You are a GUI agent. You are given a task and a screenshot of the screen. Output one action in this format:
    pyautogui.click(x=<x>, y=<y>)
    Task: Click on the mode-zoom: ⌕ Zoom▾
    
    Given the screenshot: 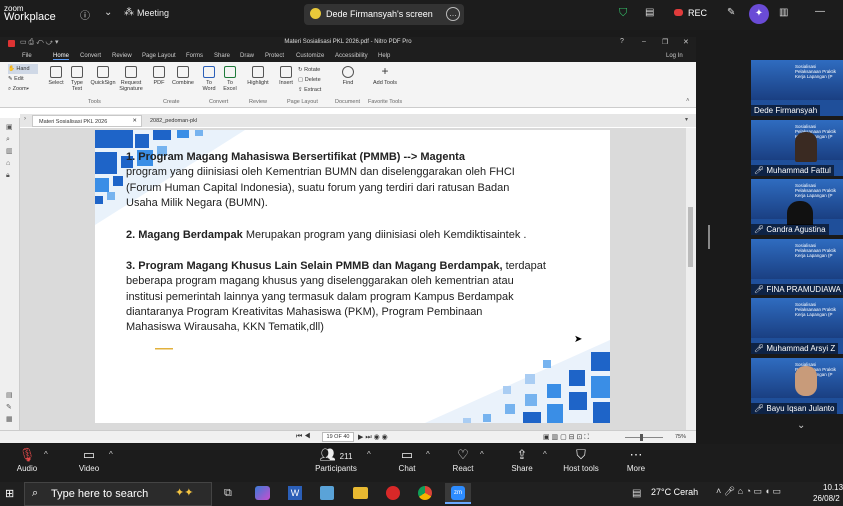 What is the action you would take?
    pyautogui.click(x=23, y=89)
    